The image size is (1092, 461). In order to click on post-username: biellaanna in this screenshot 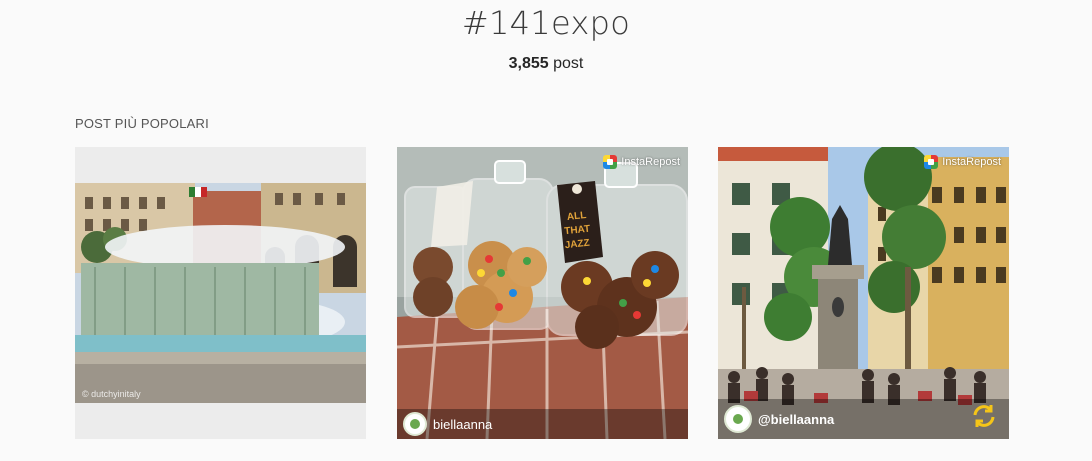, I will do `click(462, 424)`.